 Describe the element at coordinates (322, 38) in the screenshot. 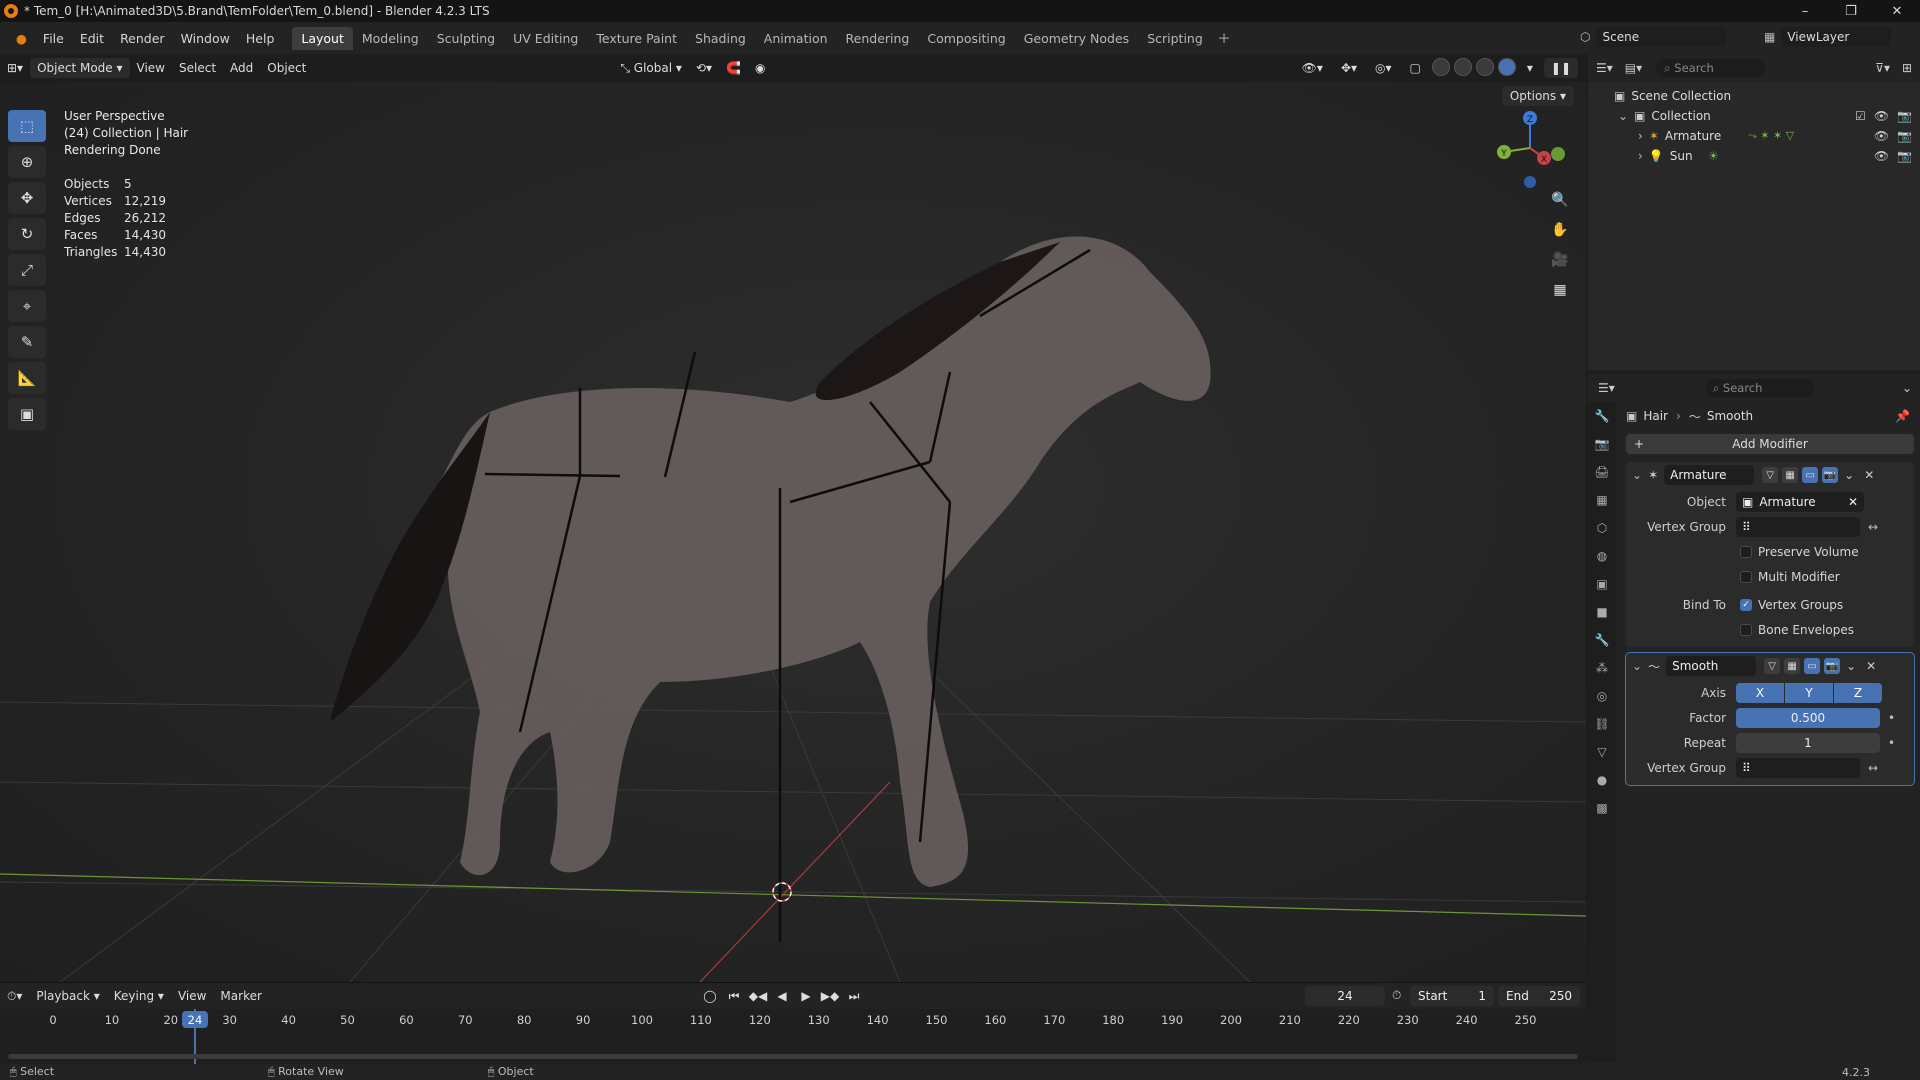

I see `tab-layout: Layout` at that location.